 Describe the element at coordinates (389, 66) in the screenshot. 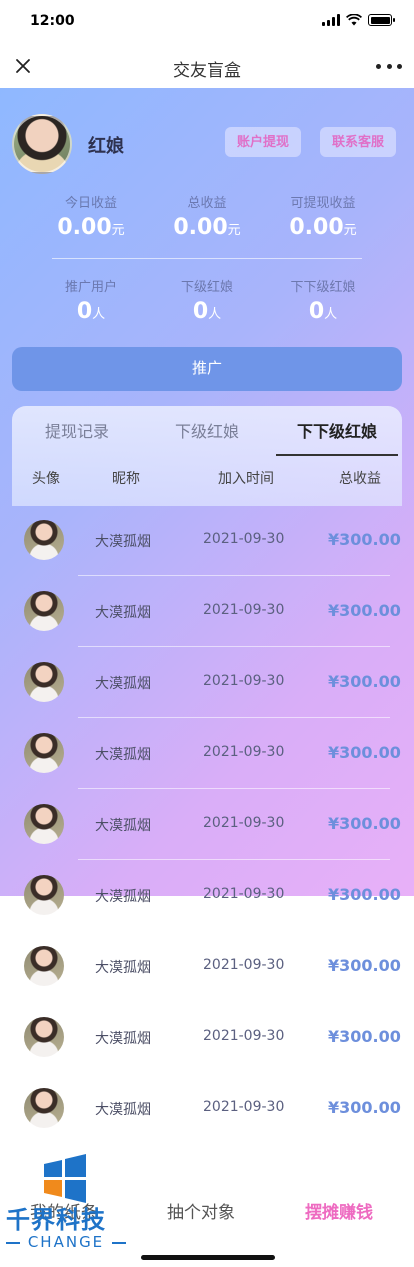

I see `more-icon` at that location.